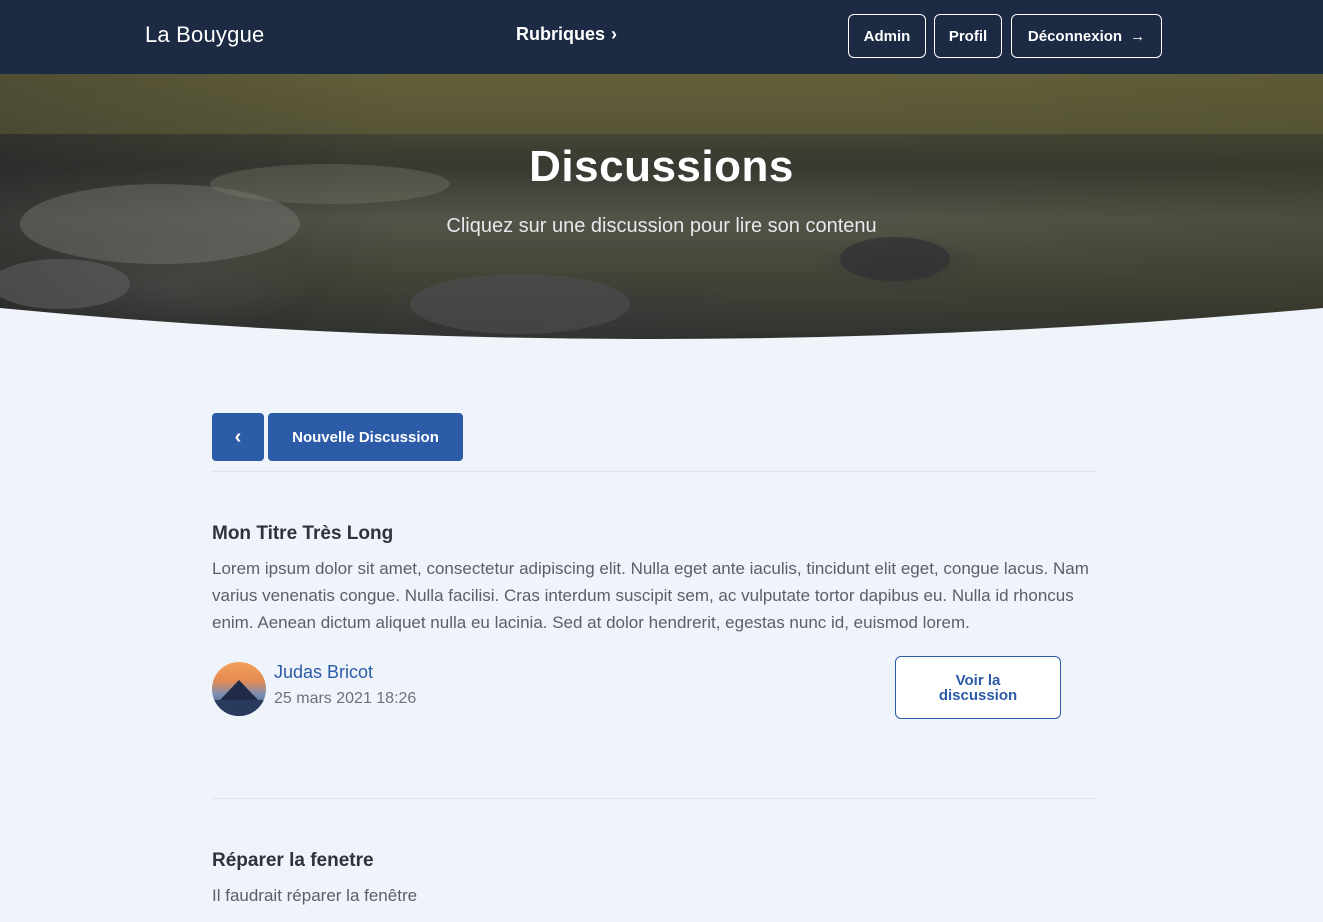 The image size is (1323, 922). I want to click on hero-curve-divider, so click(661, 324).